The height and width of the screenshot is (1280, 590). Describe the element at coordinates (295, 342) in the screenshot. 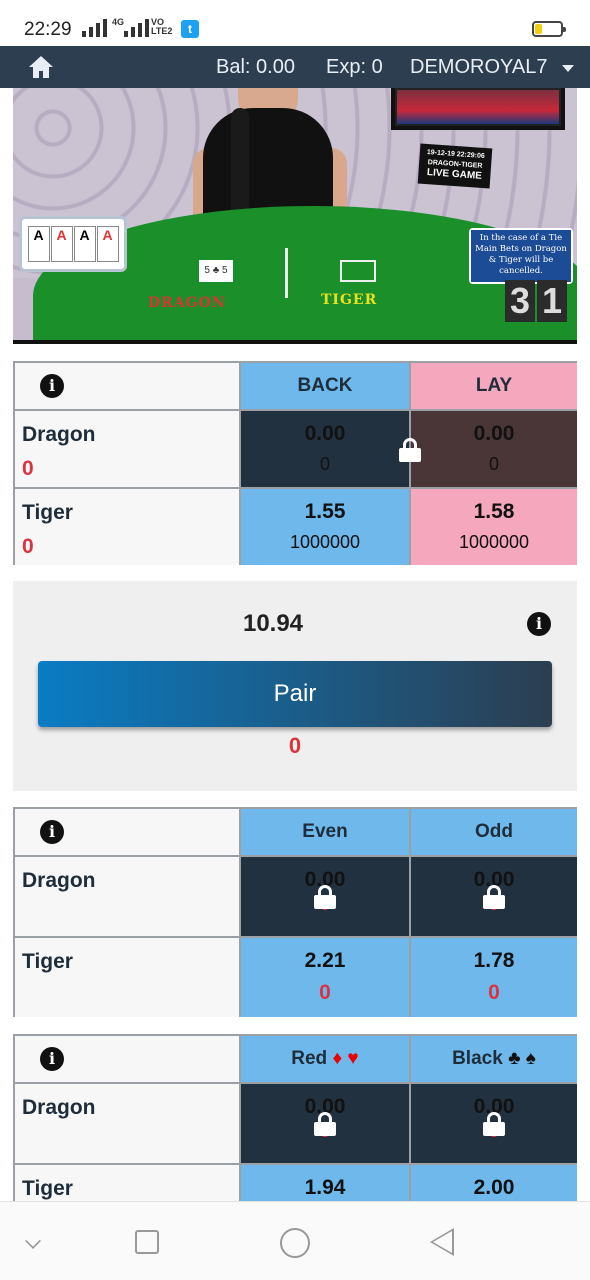

I see `video-border` at that location.